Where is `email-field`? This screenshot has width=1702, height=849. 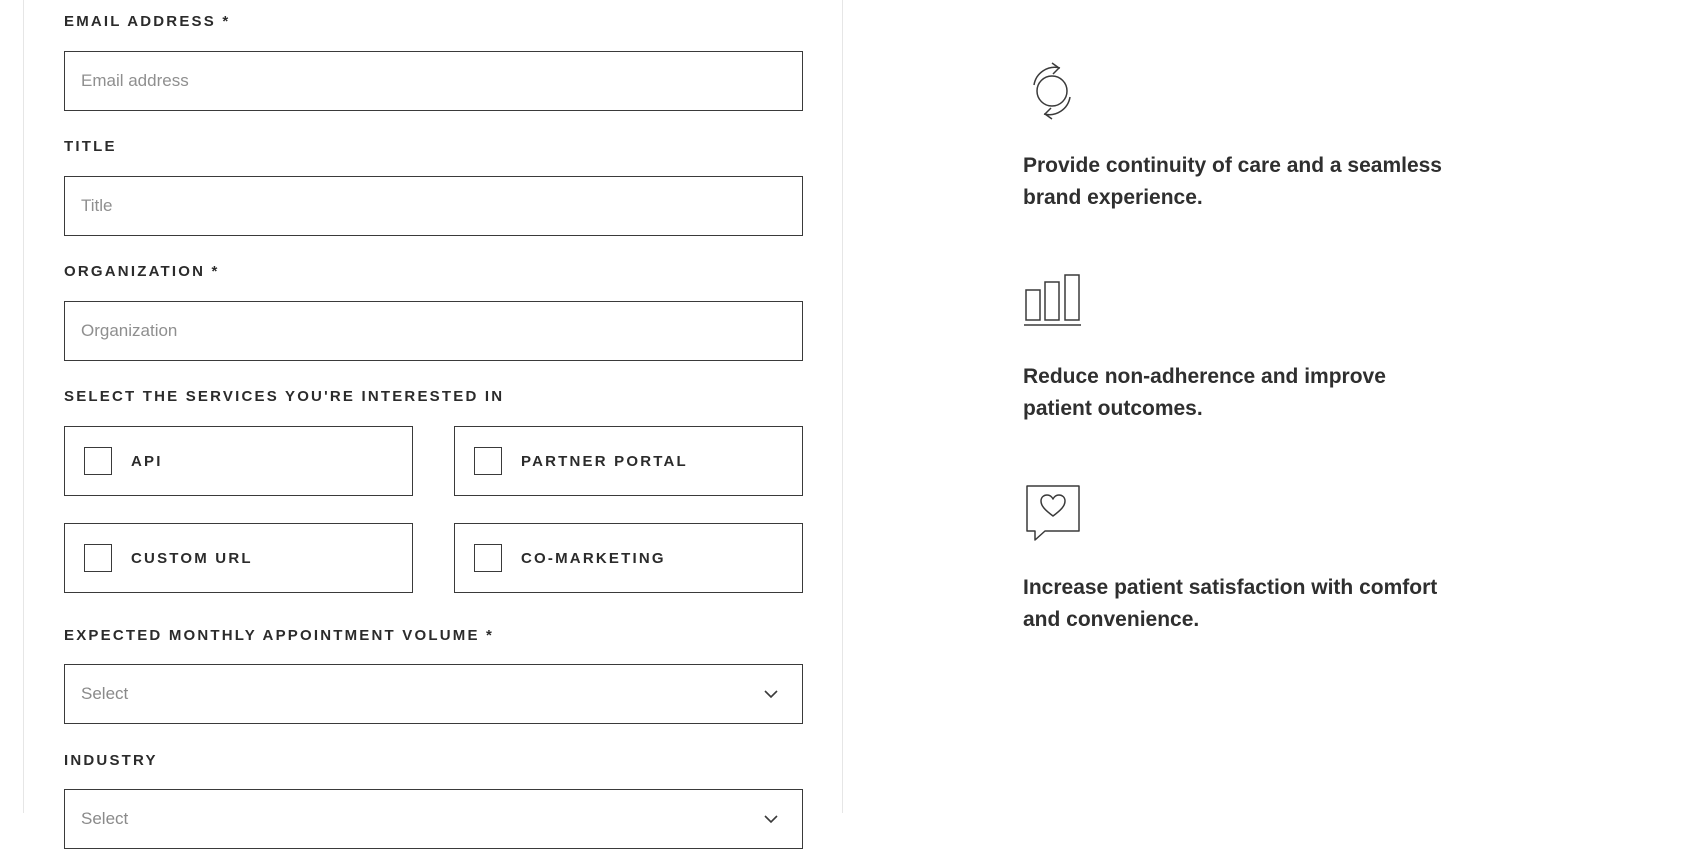 email-field is located at coordinates (433, 81).